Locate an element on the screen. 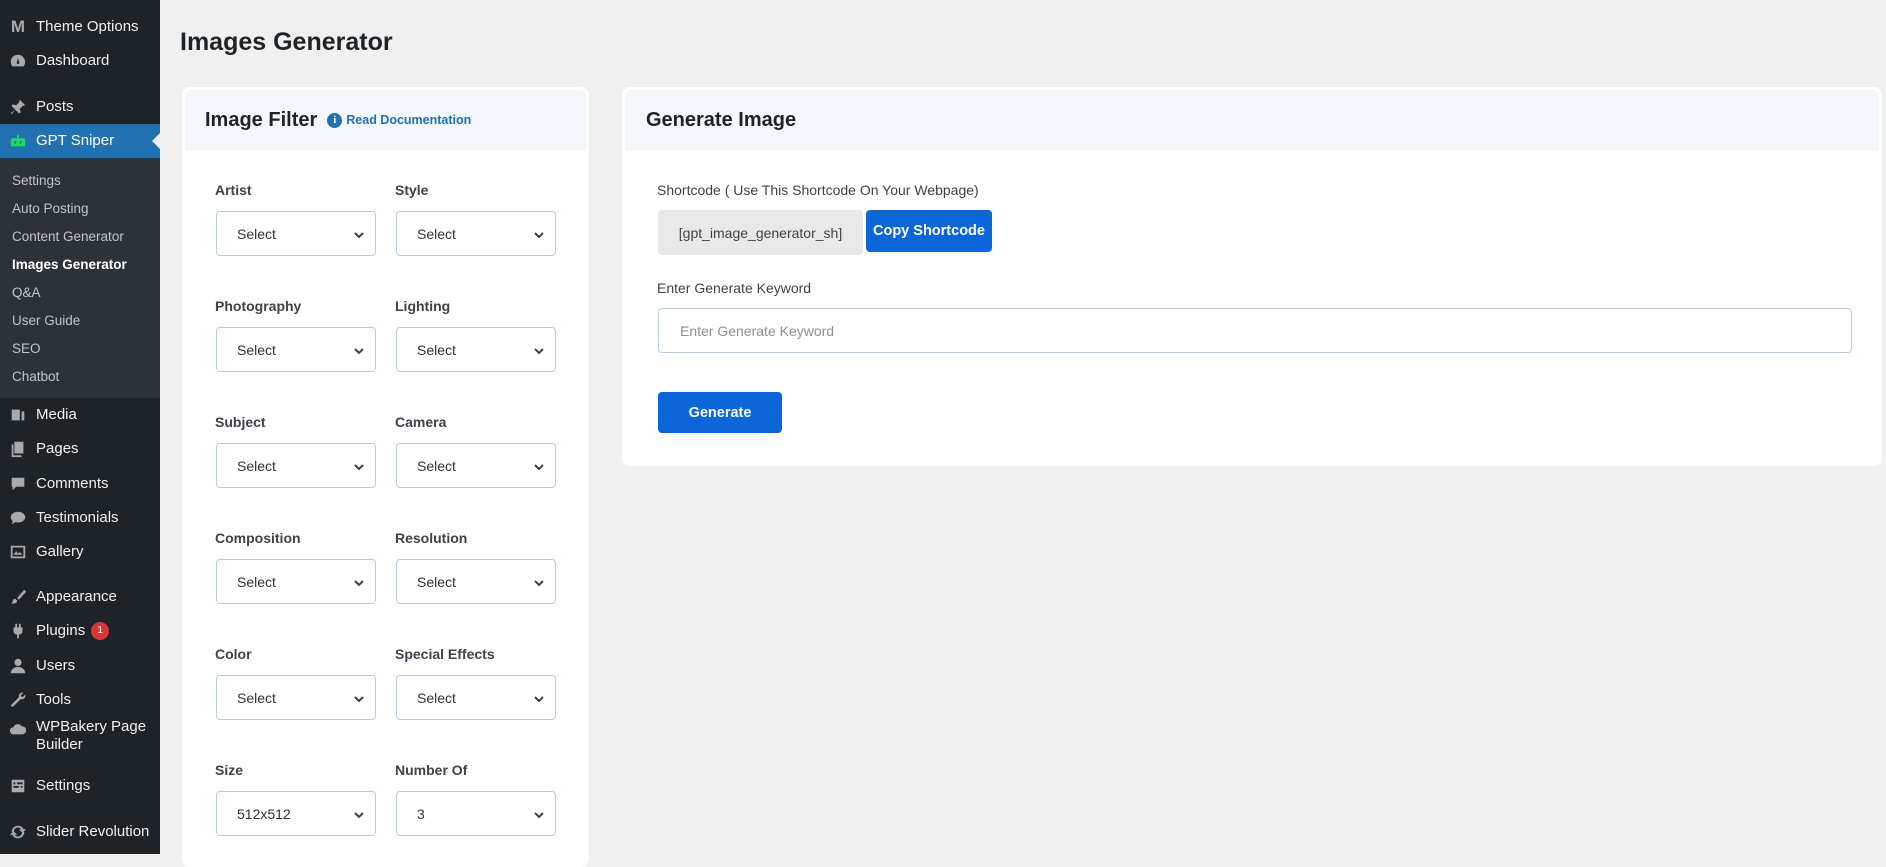 The height and width of the screenshot is (867, 1886). special-effects-select: Select is located at coordinates (476, 697).